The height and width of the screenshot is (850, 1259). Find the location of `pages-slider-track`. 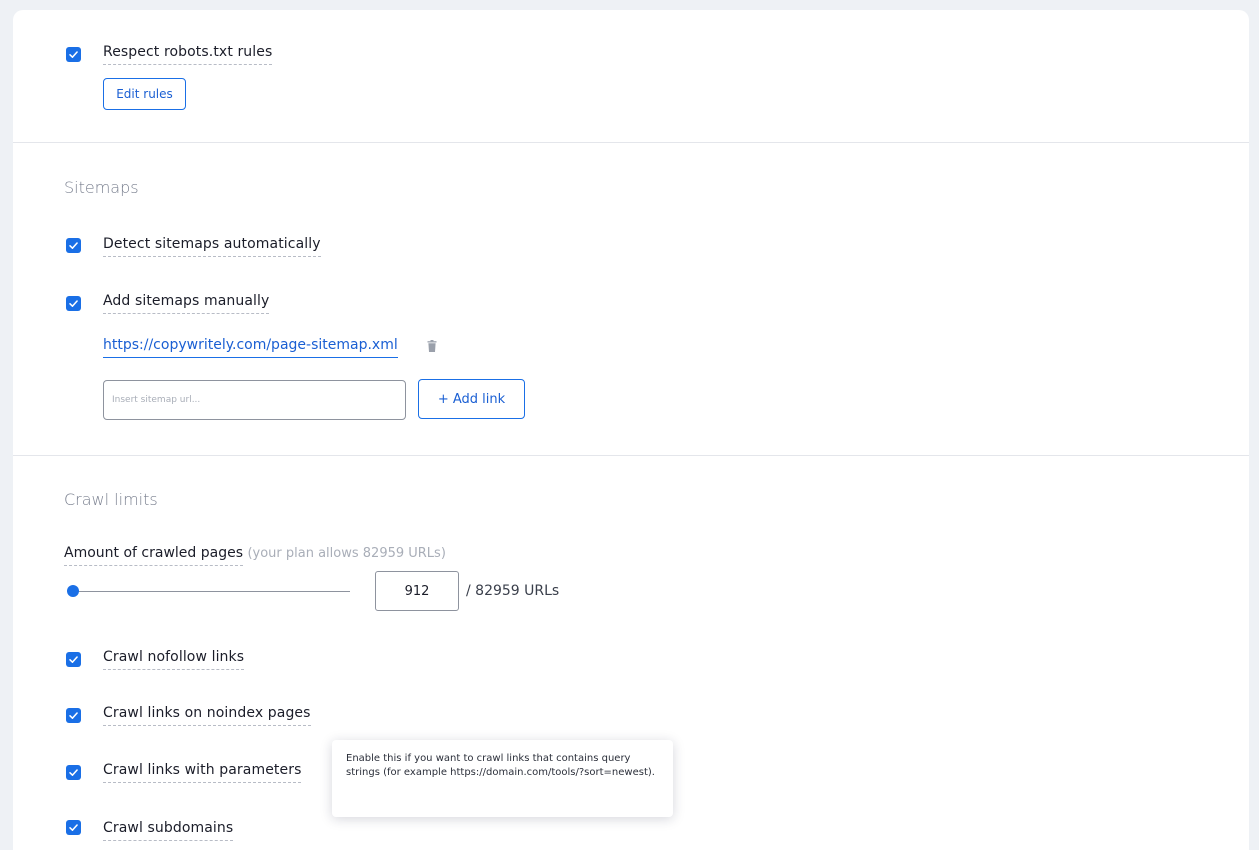

pages-slider-track is located at coordinates (210, 591).